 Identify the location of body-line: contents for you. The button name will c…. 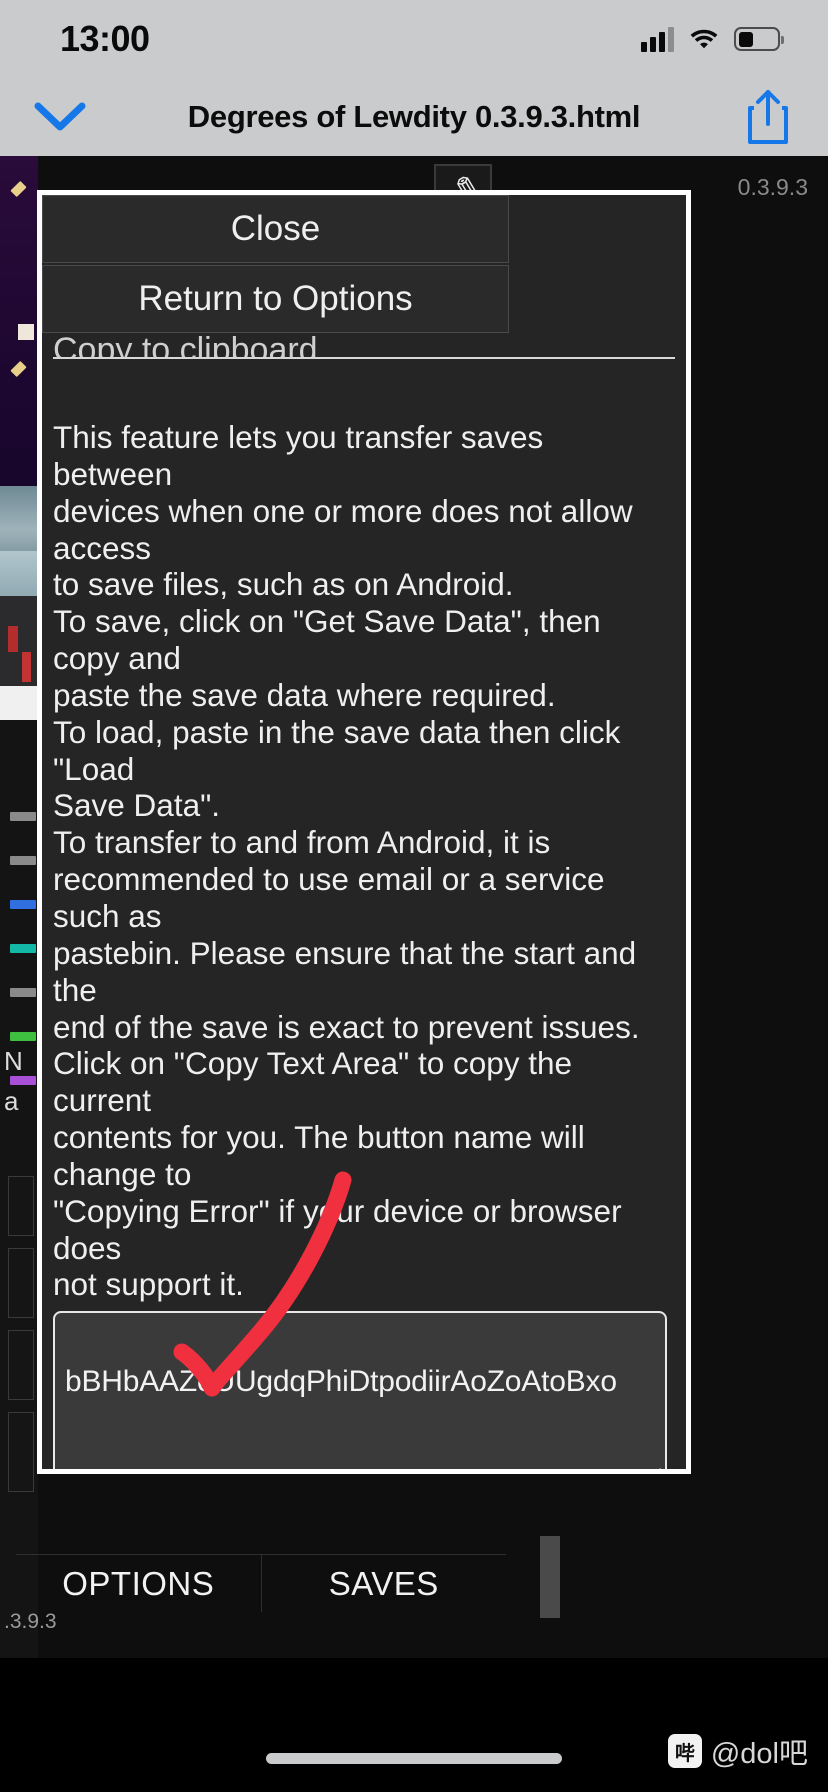
(319, 1155).